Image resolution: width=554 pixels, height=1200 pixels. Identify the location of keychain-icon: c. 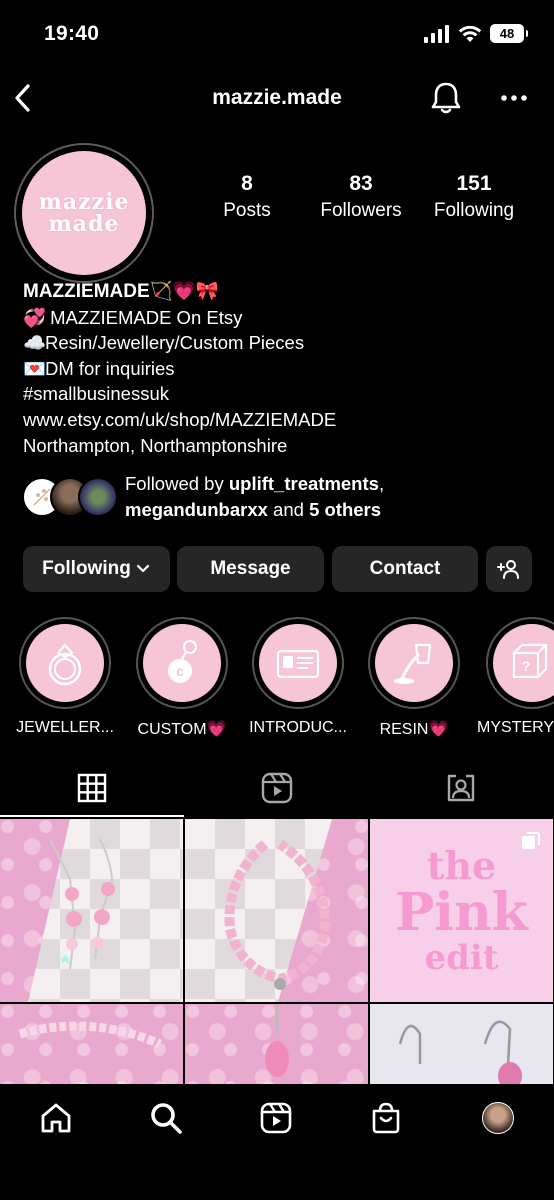
(182, 661).